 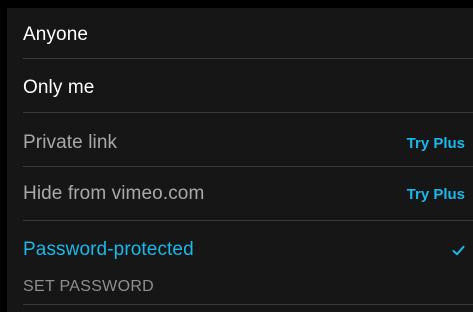 I want to click on privacy-option-label: Private link, so click(x=70, y=142).